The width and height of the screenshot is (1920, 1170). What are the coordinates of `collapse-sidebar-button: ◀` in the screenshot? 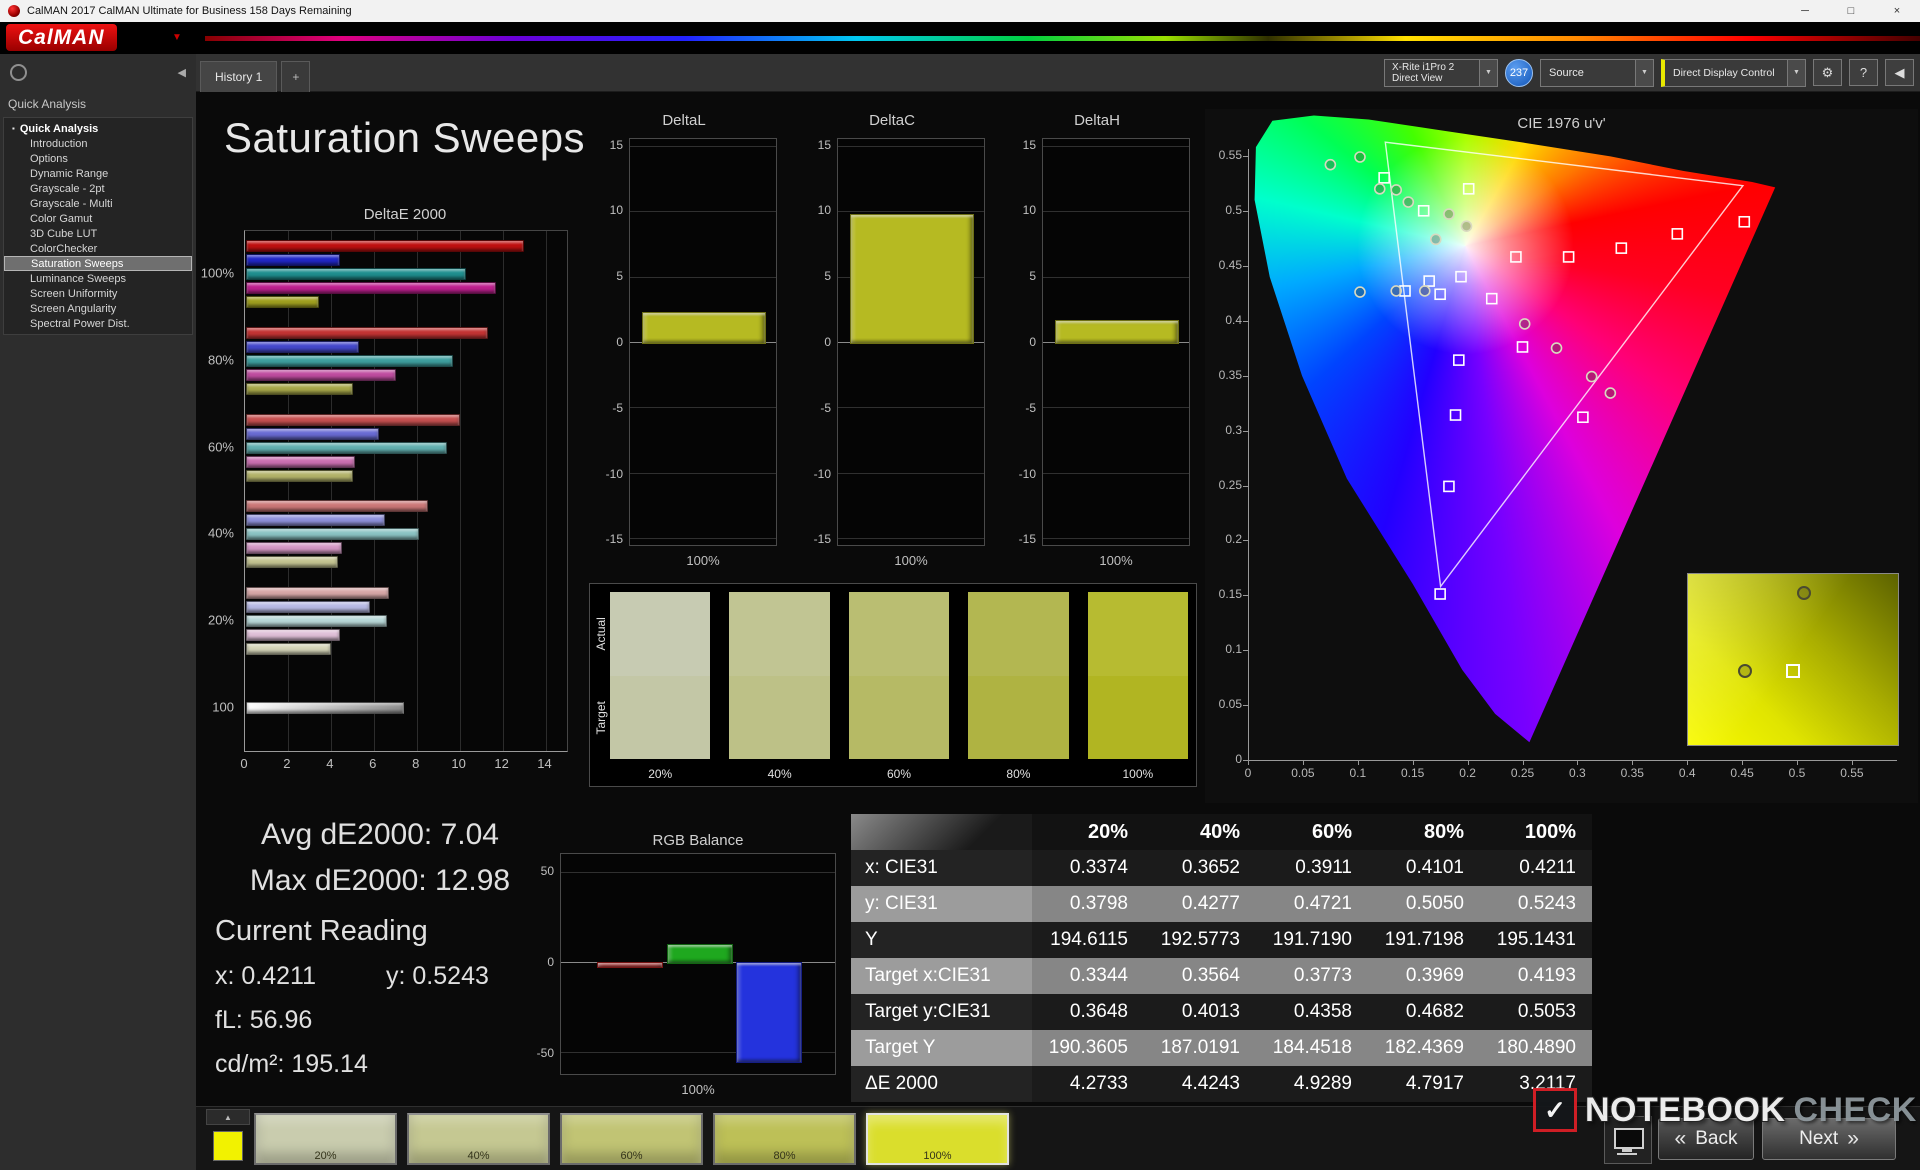 It's located at (182, 72).